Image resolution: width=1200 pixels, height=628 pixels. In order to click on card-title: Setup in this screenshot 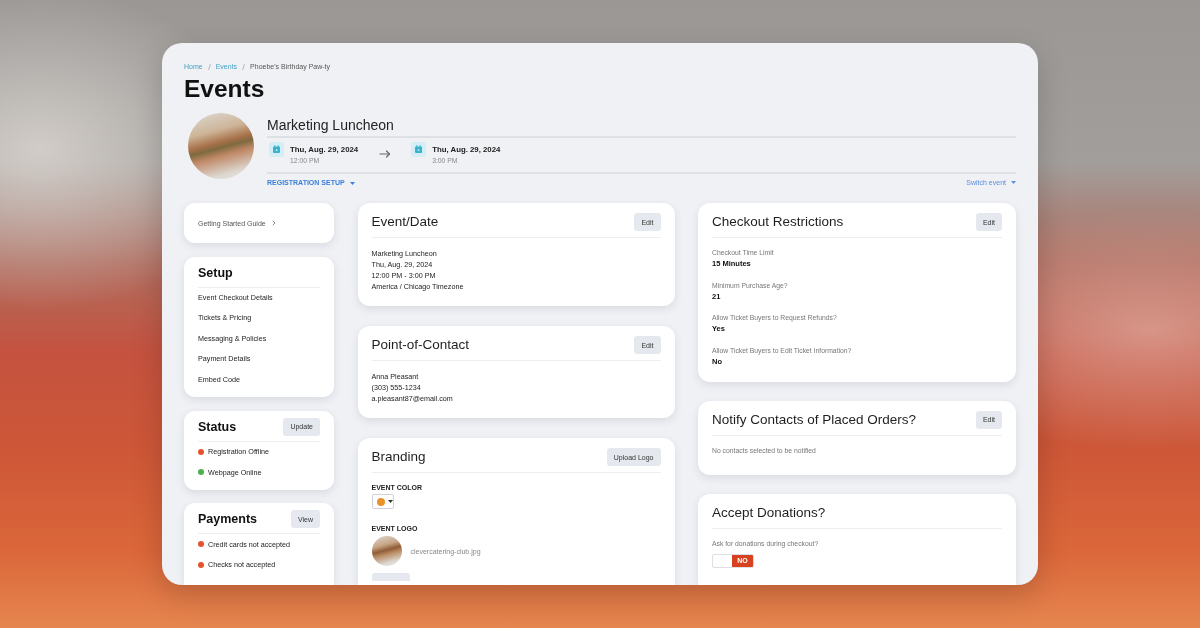, I will do `click(215, 273)`.